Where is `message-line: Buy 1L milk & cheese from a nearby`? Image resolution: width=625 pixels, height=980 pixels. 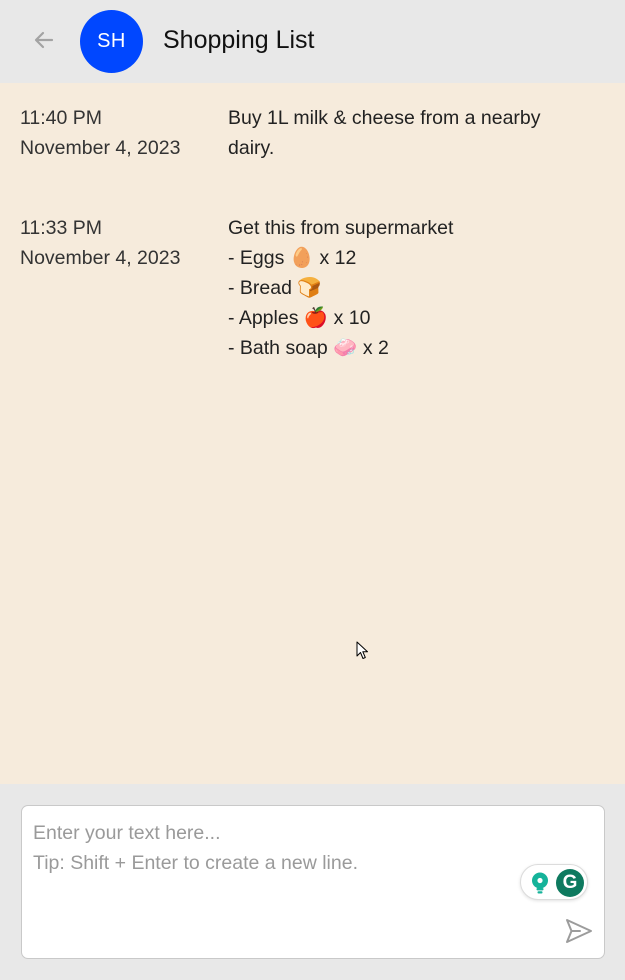 message-line: Buy 1L milk & cheese from a nearby is located at coordinates (384, 118).